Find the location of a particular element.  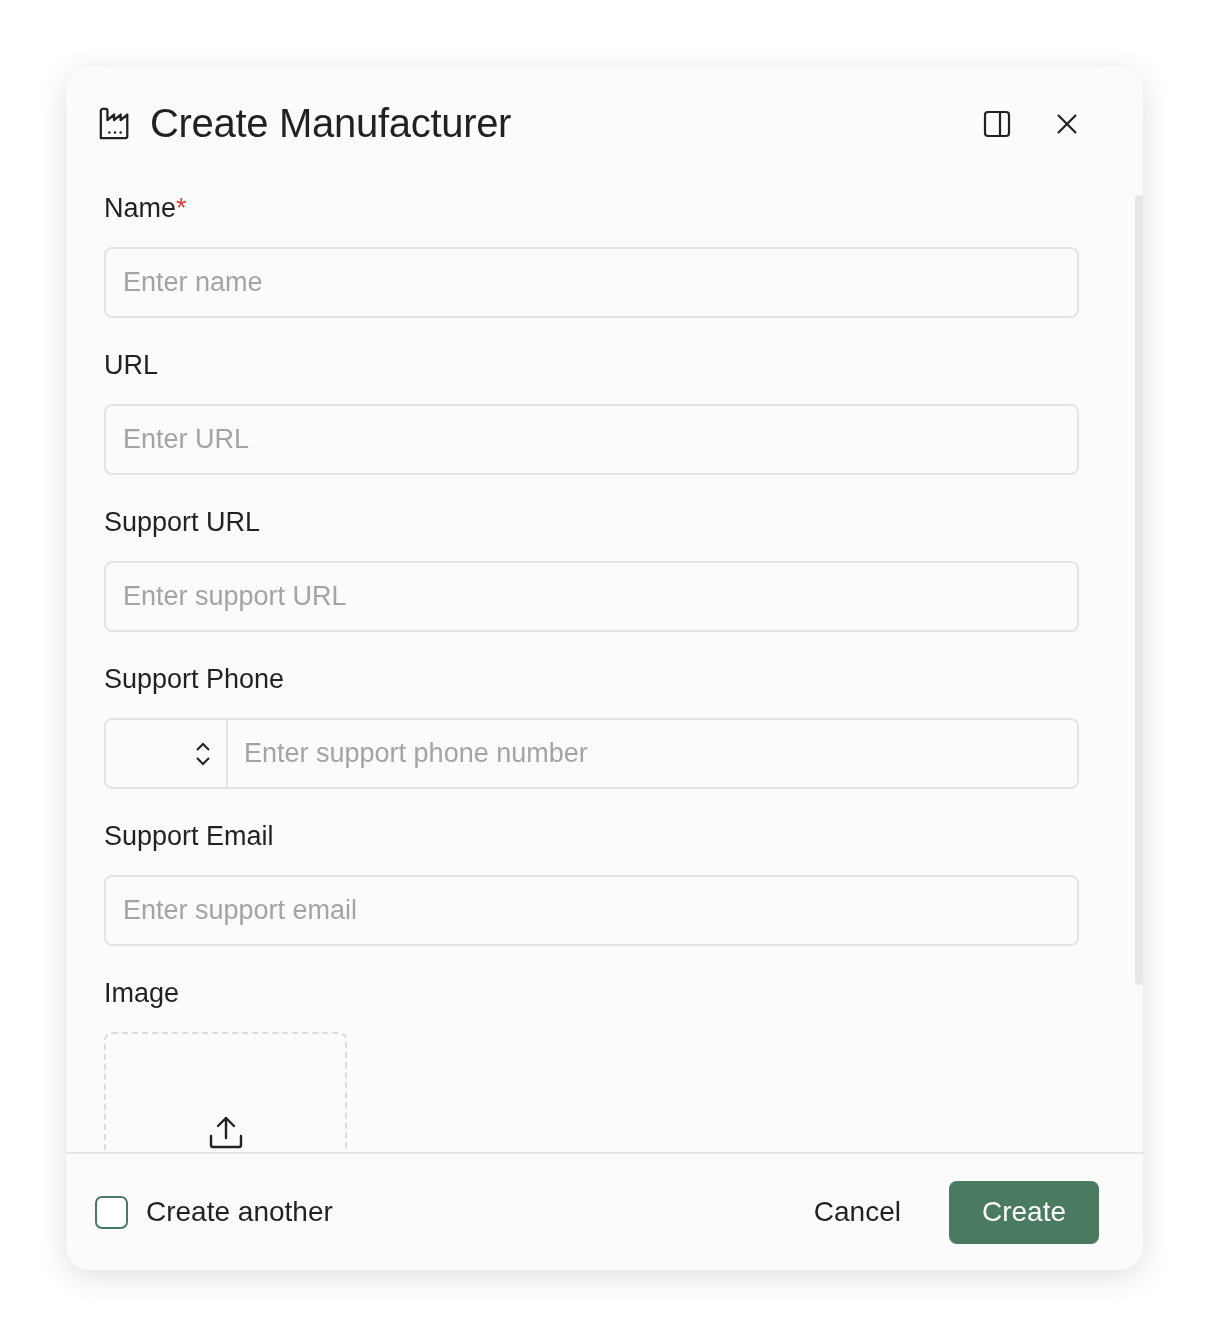

field-label: Support Phone is located at coordinates (194, 679).